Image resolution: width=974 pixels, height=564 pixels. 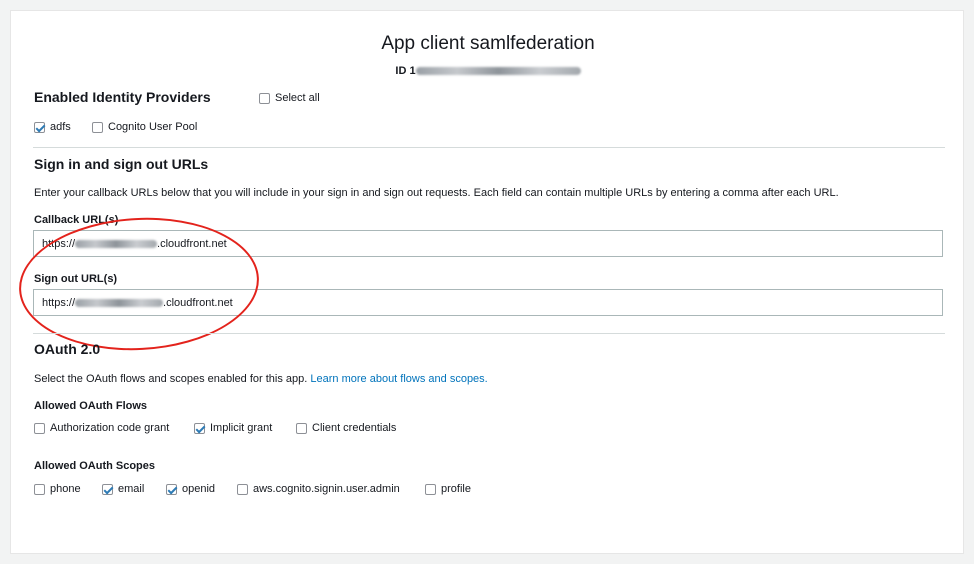 I want to click on flow-authorization-code-checkbox: Authorization code grant, so click(x=101, y=428).